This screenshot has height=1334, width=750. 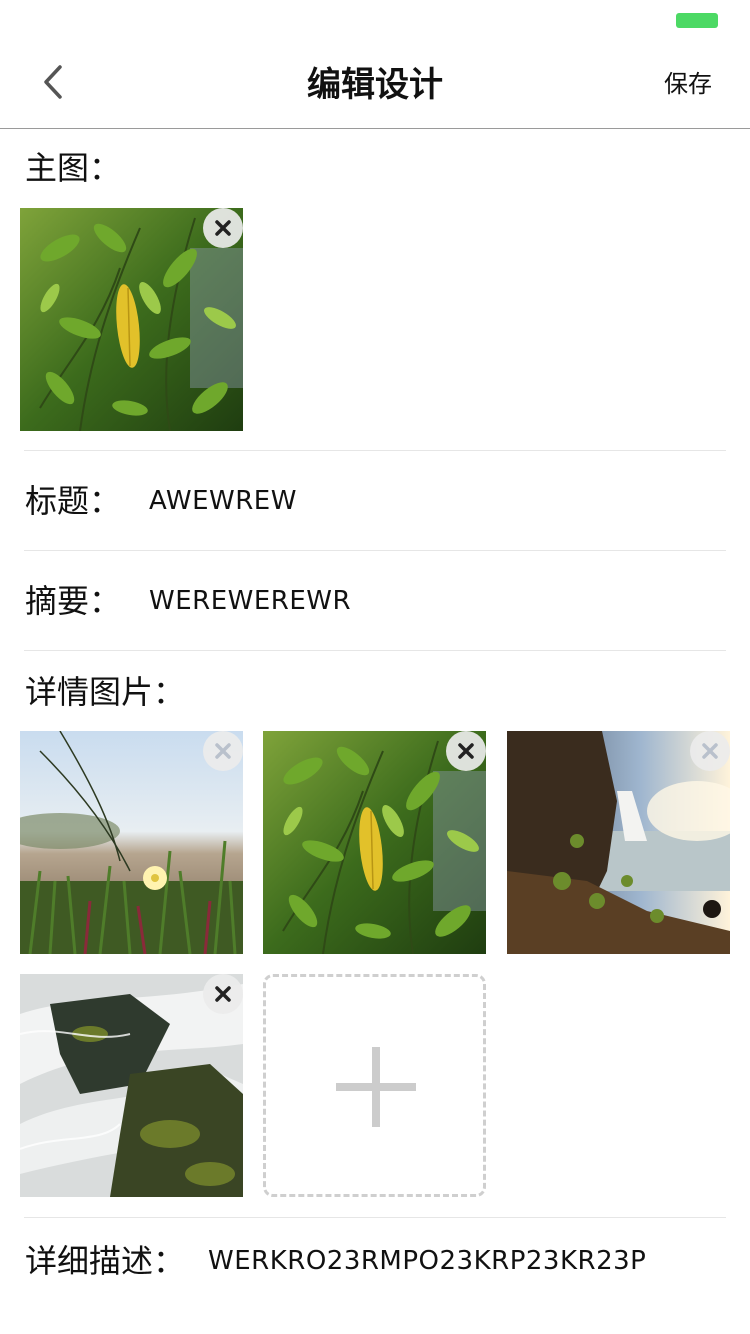 What do you see at coordinates (250, 601) in the screenshot?
I see `summary-input: WEREWEREWR` at bounding box center [250, 601].